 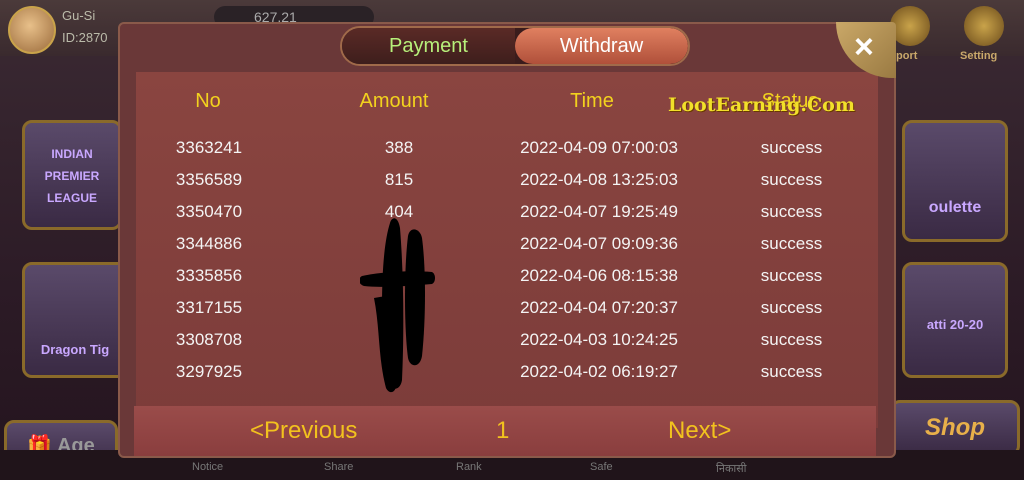 I want to click on redaction-scribble, so click(x=397, y=305).